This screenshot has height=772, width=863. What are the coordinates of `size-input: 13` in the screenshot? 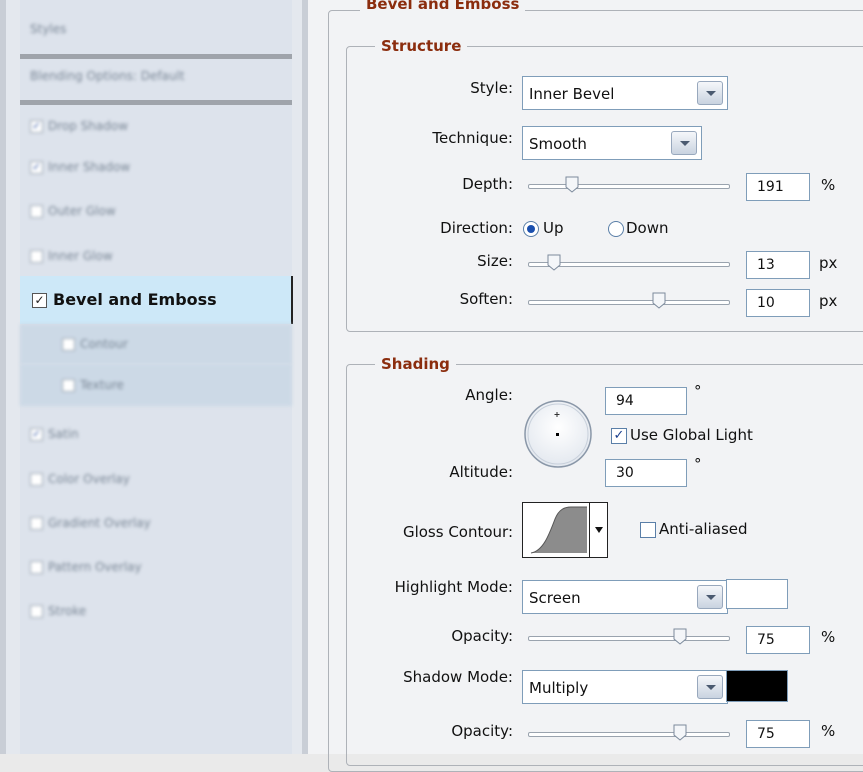 It's located at (778, 265).